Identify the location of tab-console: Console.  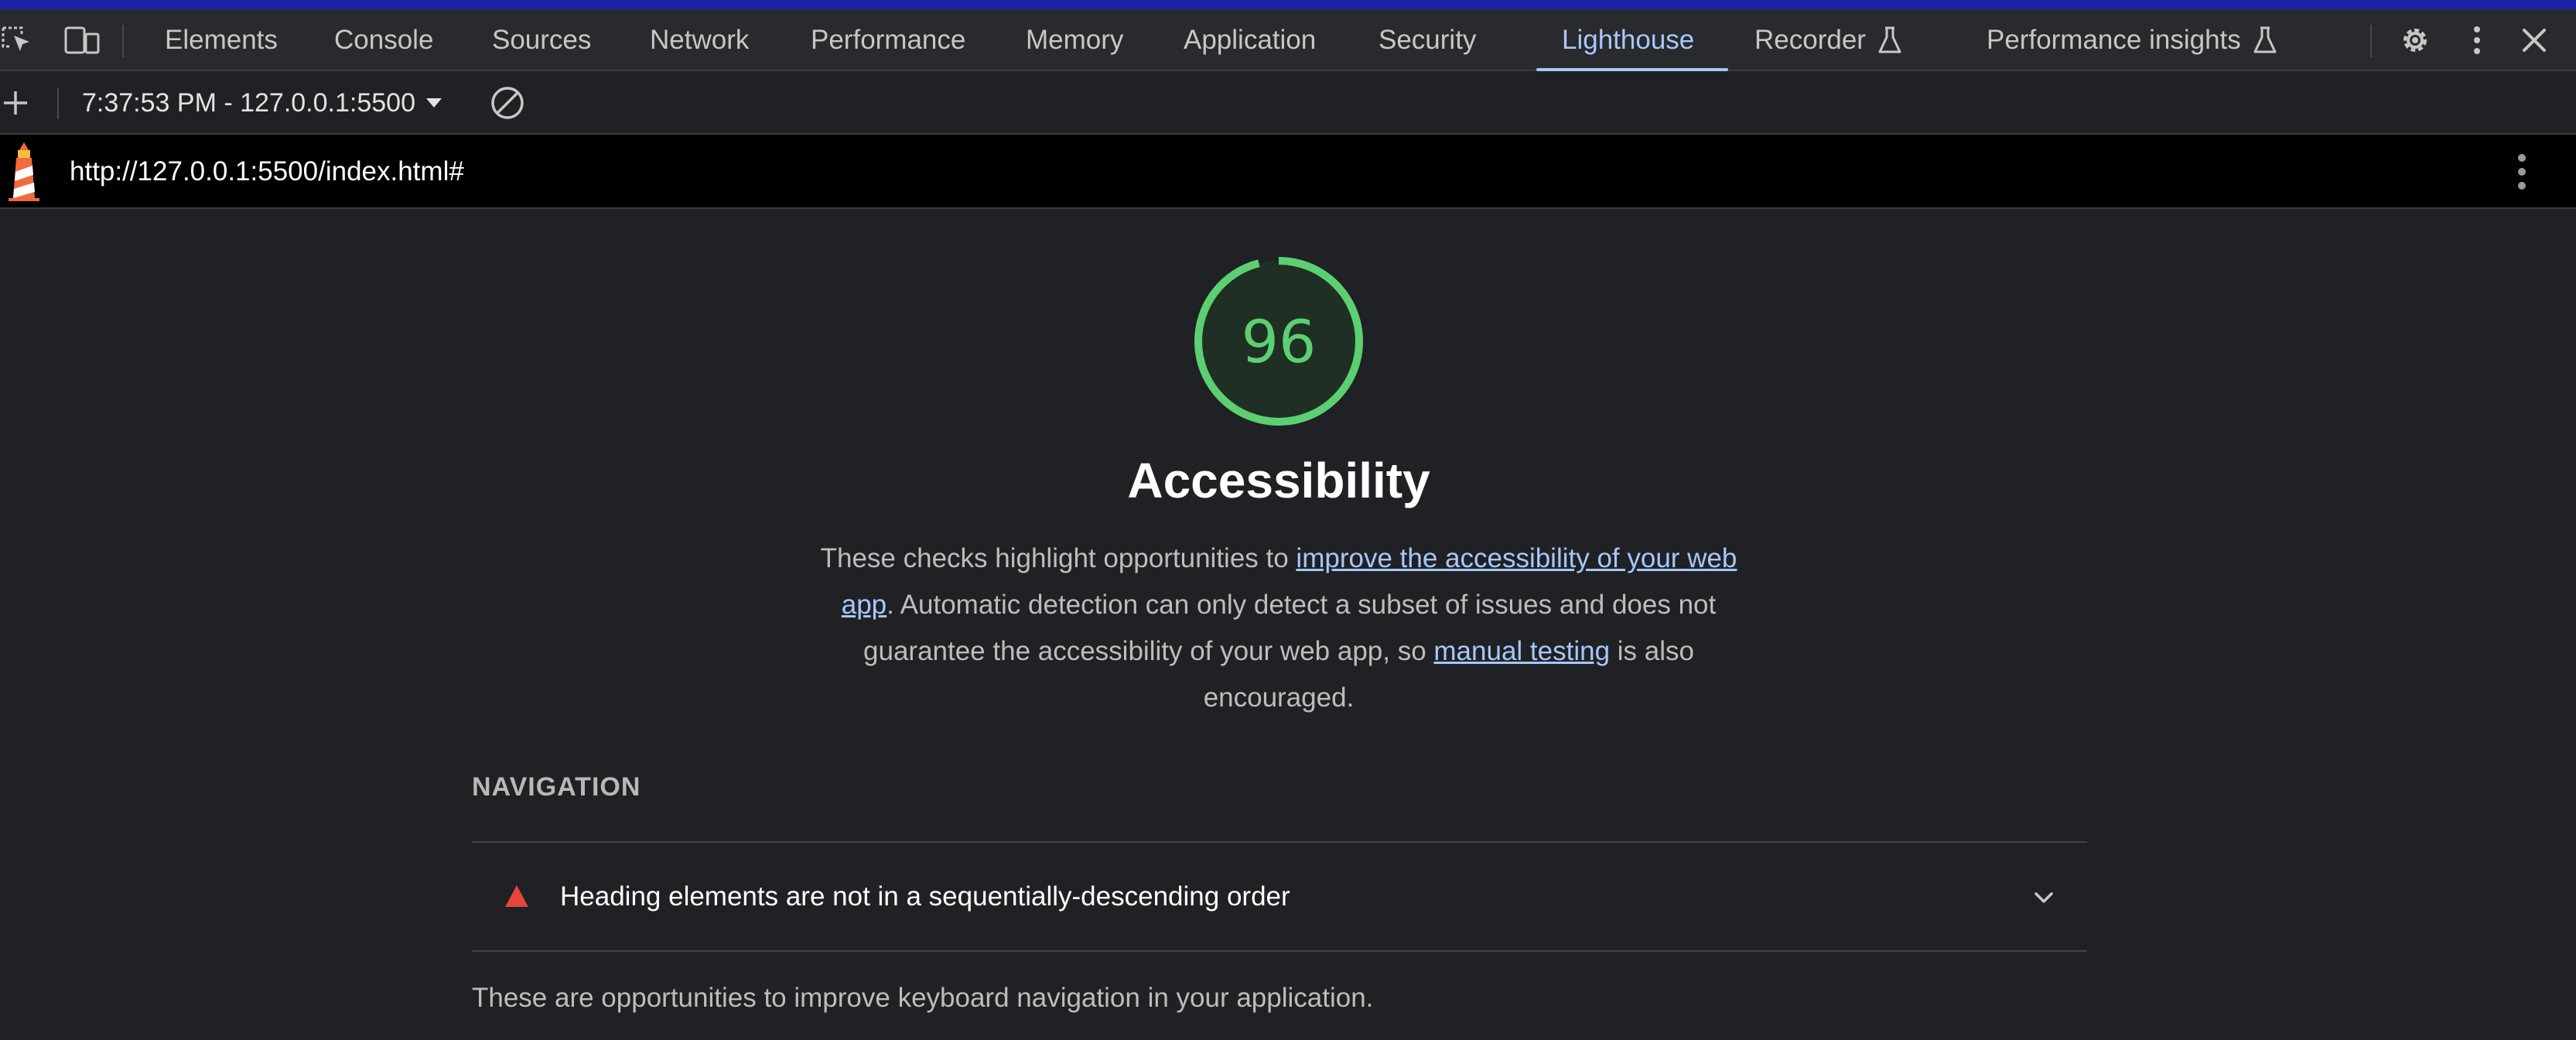
(383, 40).